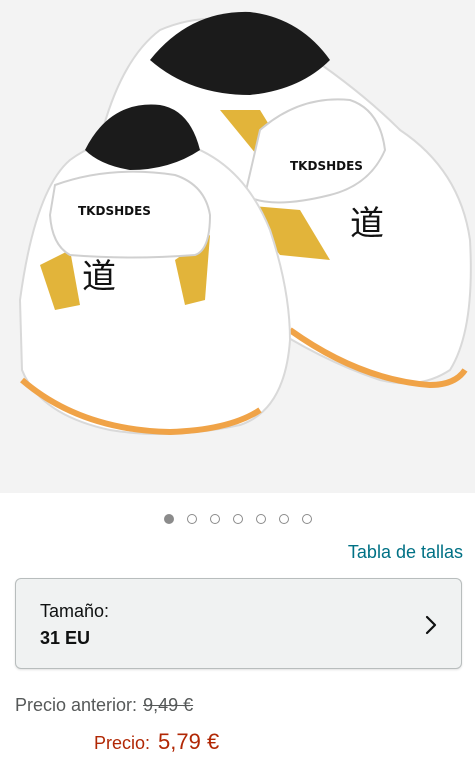 The height and width of the screenshot is (763, 475). What do you see at coordinates (189, 741) in the screenshot?
I see `current-price-value: 5,79 €` at bounding box center [189, 741].